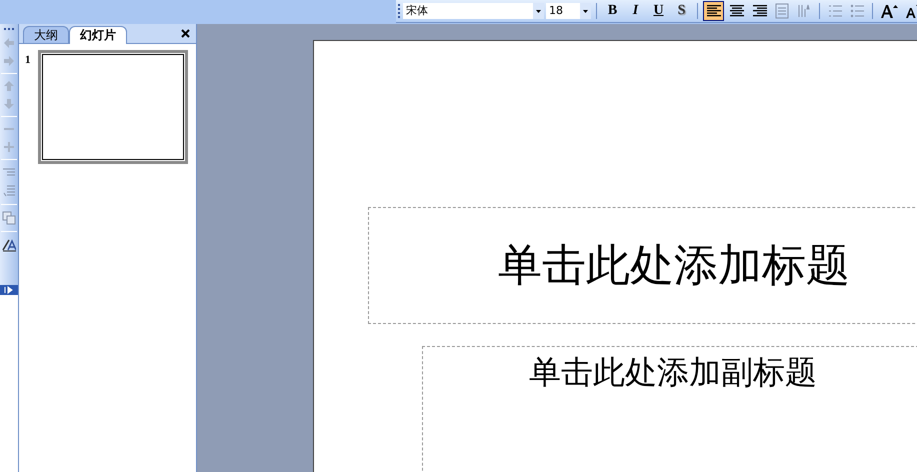 This screenshot has width=917, height=472. Describe the element at coordinates (635, 11) in the screenshot. I see `format-button: I` at that location.